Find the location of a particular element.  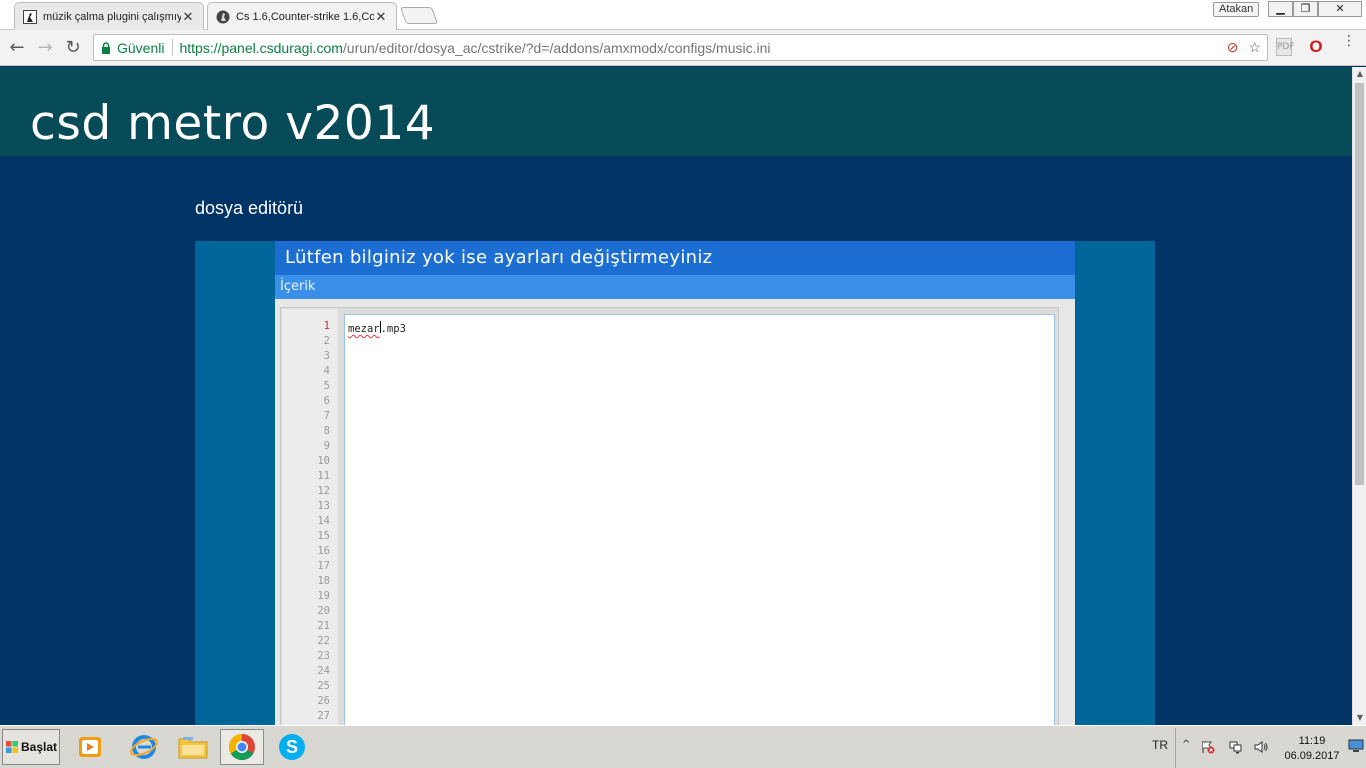

scroll-up-arrow-icon: ▲ is located at coordinates (1359, 74).